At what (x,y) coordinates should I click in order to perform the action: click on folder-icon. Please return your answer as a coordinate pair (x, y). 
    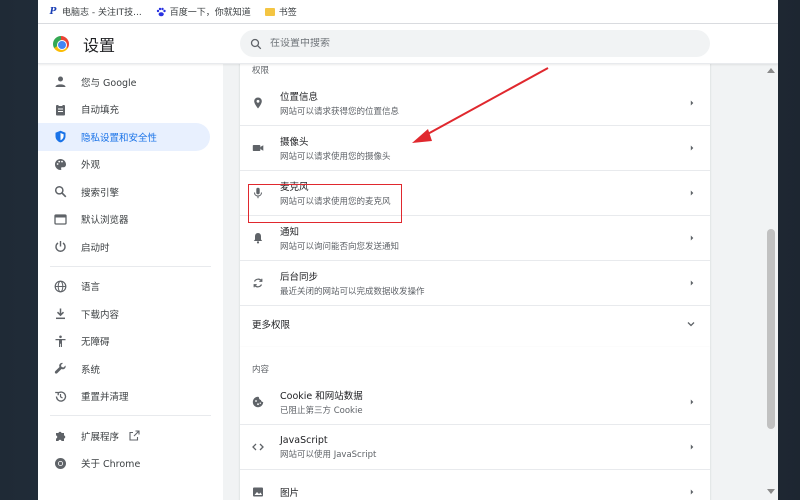
    Looking at the image, I should click on (269, 11).